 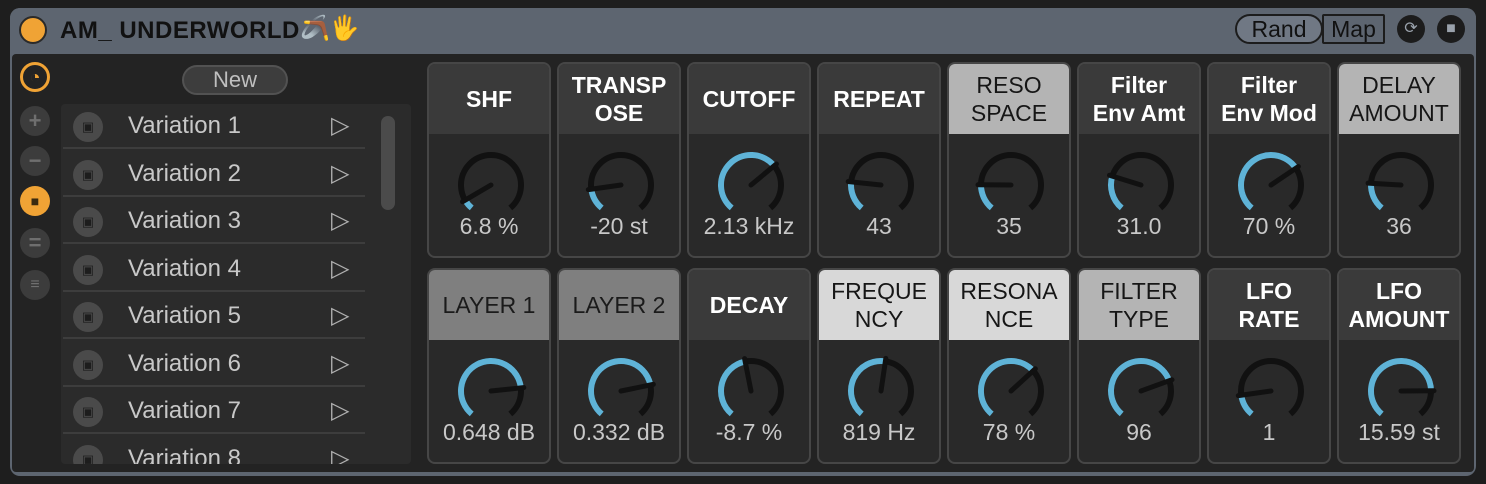 What do you see at coordinates (1399, 99) in the screenshot?
I see `macro-label: DELAY AMOUNT` at bounding box center [1399, 99].